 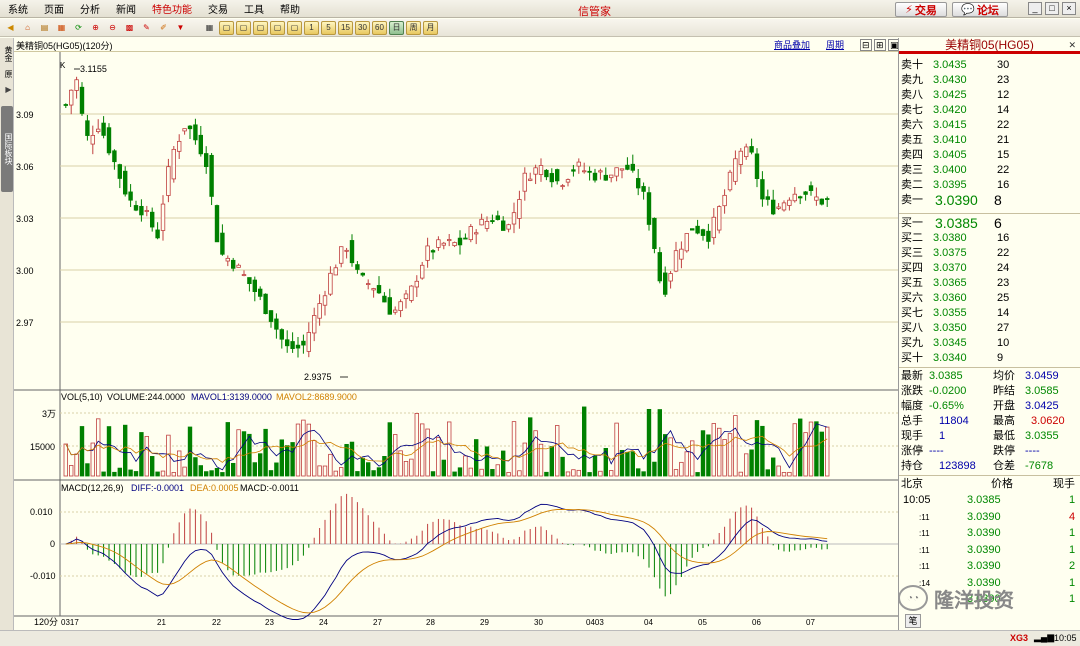 What do you see at coordinates (946, 376) in the screenshot?
I see `quote-cell: 3.0385` at bounding box center [946, 376].